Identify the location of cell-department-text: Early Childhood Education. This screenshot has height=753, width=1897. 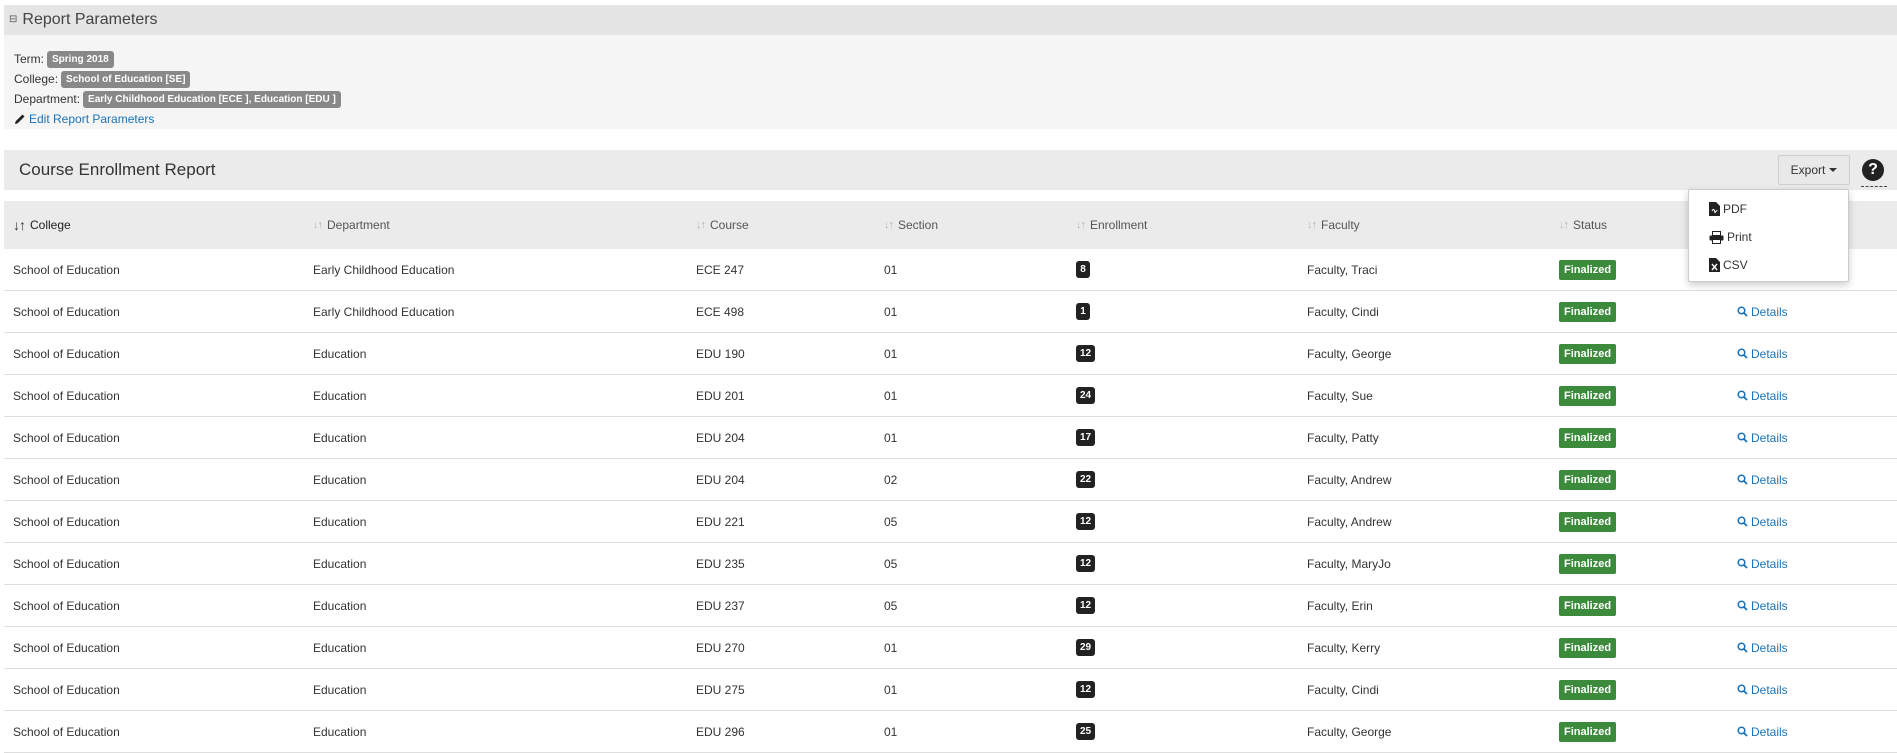
(384, 269).